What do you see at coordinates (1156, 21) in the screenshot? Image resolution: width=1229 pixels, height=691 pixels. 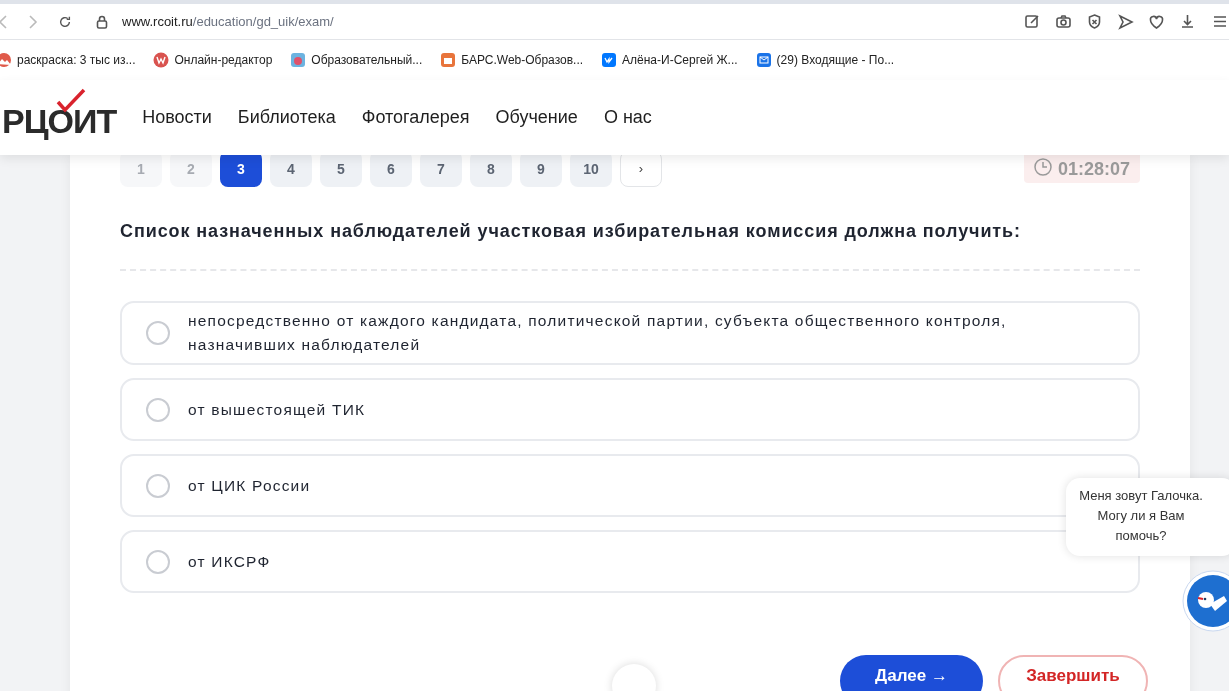 I see `heart-icon` at bounding box center [1156, 21].